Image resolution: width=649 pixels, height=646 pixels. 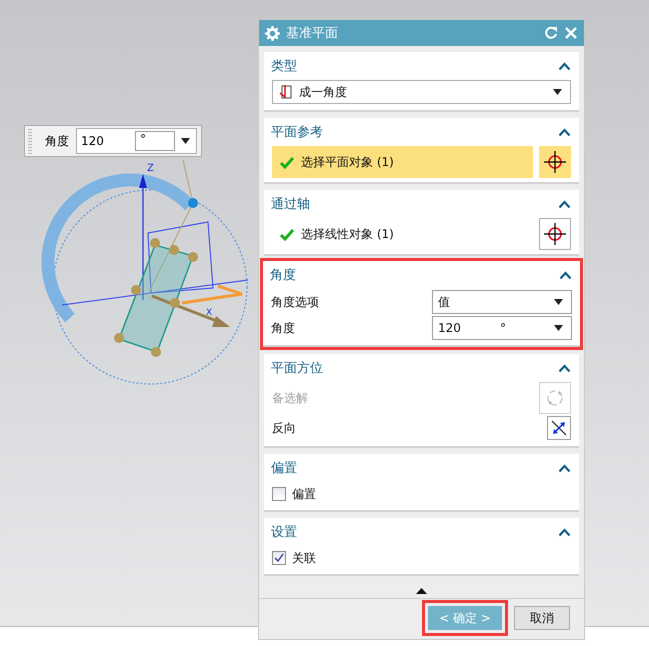 What do you see at coordinates (304, 494) in the screenshot?
I see `checkbox-label: 偏置` at bounding box center [304, 494].